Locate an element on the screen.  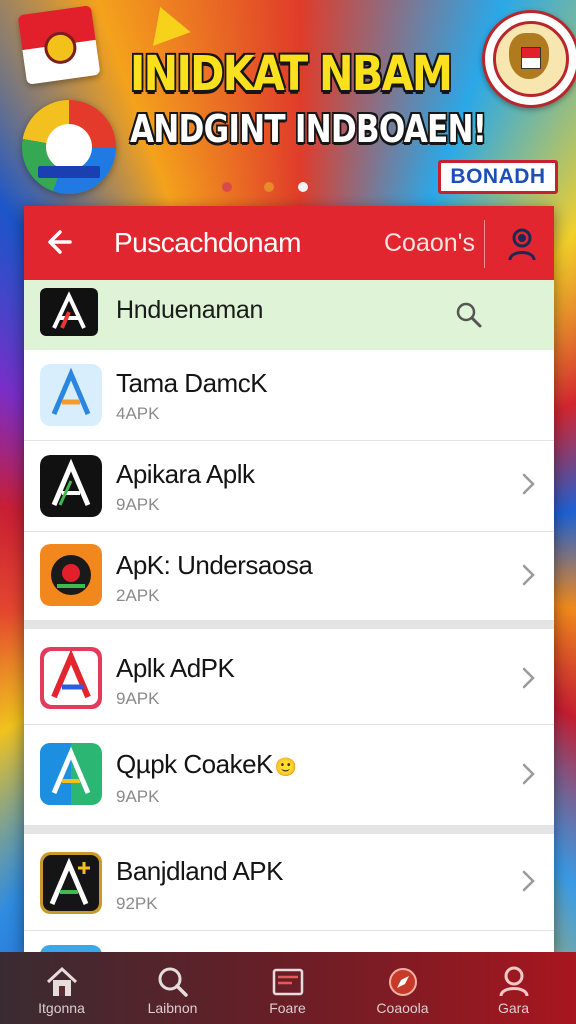
bottom-tab-bar: Itgonna Laibnon Foare Coaoola Gara is located at coordinates (288, 988).